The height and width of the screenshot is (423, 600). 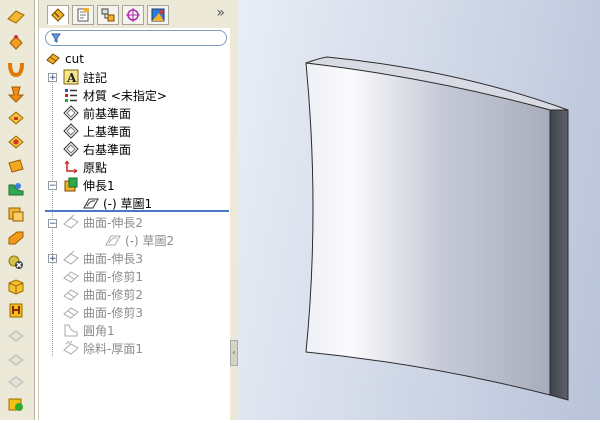 What do you see at coordinates (16, 118) in the screenshot?
I see `extruded-cut-button` at bounding box center [16, 118].